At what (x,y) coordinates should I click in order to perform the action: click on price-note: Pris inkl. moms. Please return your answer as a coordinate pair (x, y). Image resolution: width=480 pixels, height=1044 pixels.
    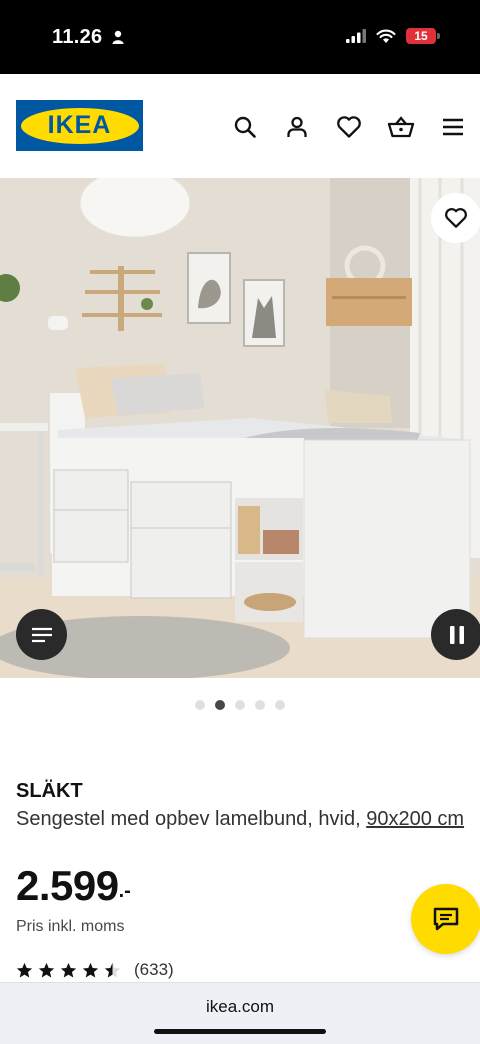
    Looking at the image, I should click on (70, 926).